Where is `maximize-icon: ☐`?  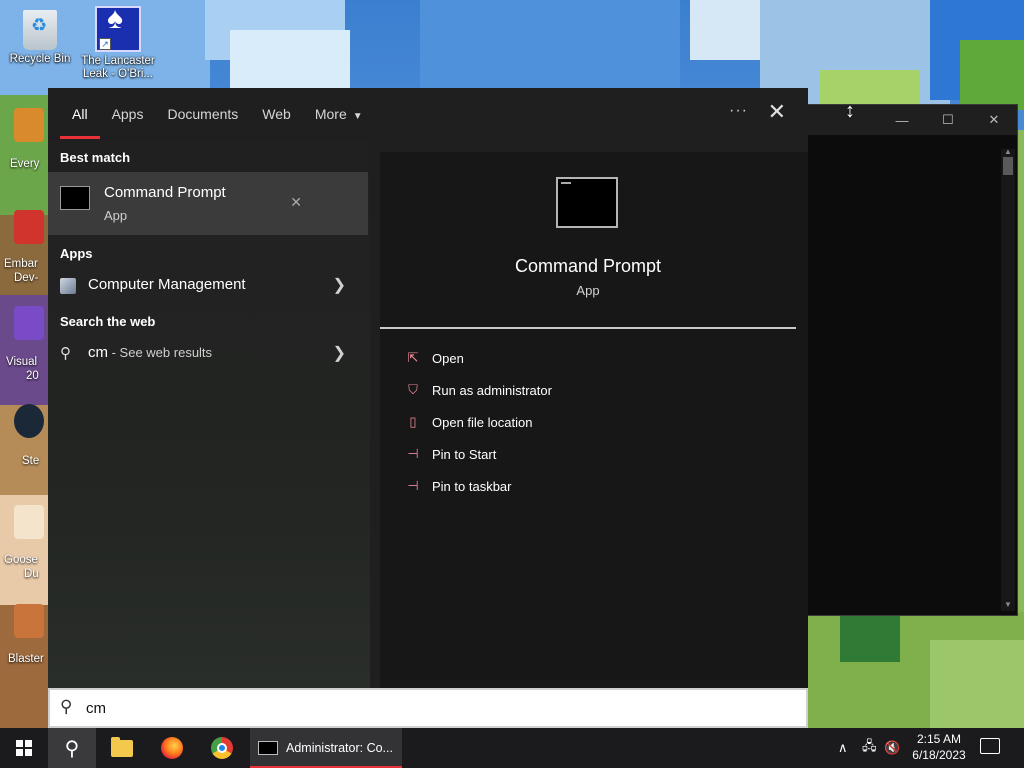 maximize-icon: ☐ is located at coordinates (948, 120).